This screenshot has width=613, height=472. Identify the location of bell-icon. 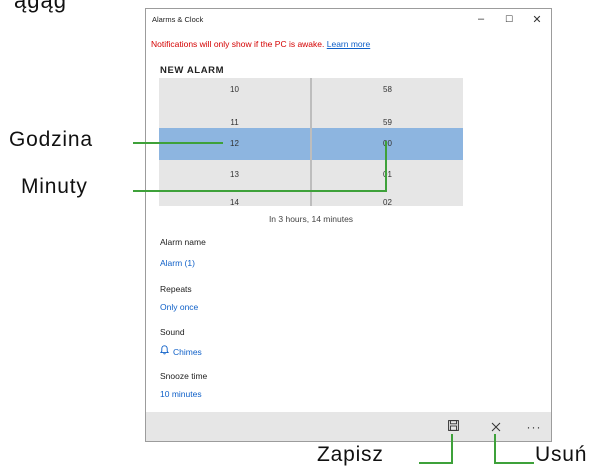
(164, 351).